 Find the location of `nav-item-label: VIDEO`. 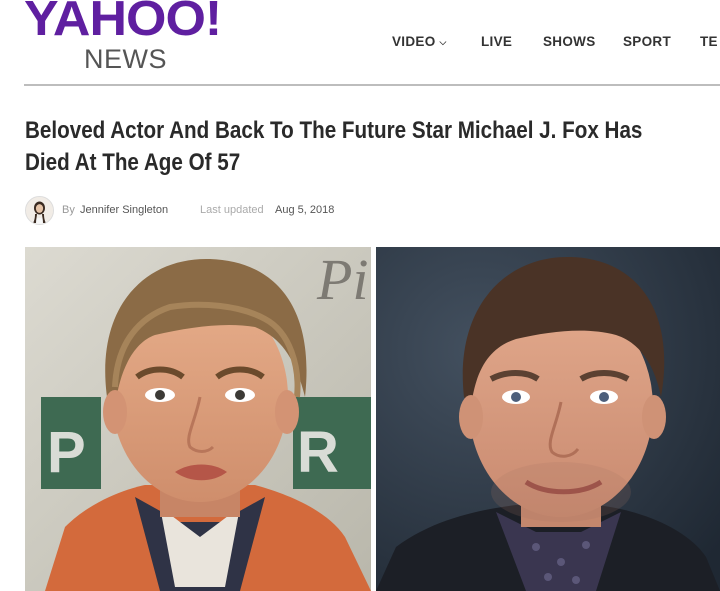

nav-item-label: VIDEO is located at coordinates (414, 41).